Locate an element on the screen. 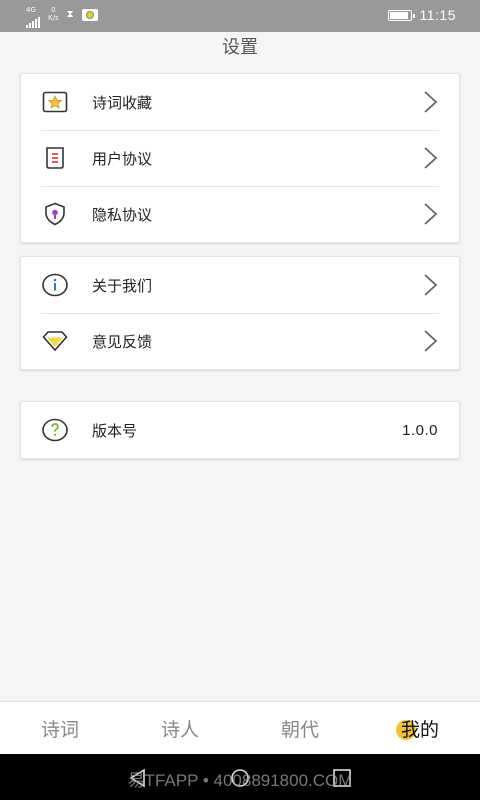 This screenshot has width=480, height=800. home-icon is located at coordinates (240, 778).